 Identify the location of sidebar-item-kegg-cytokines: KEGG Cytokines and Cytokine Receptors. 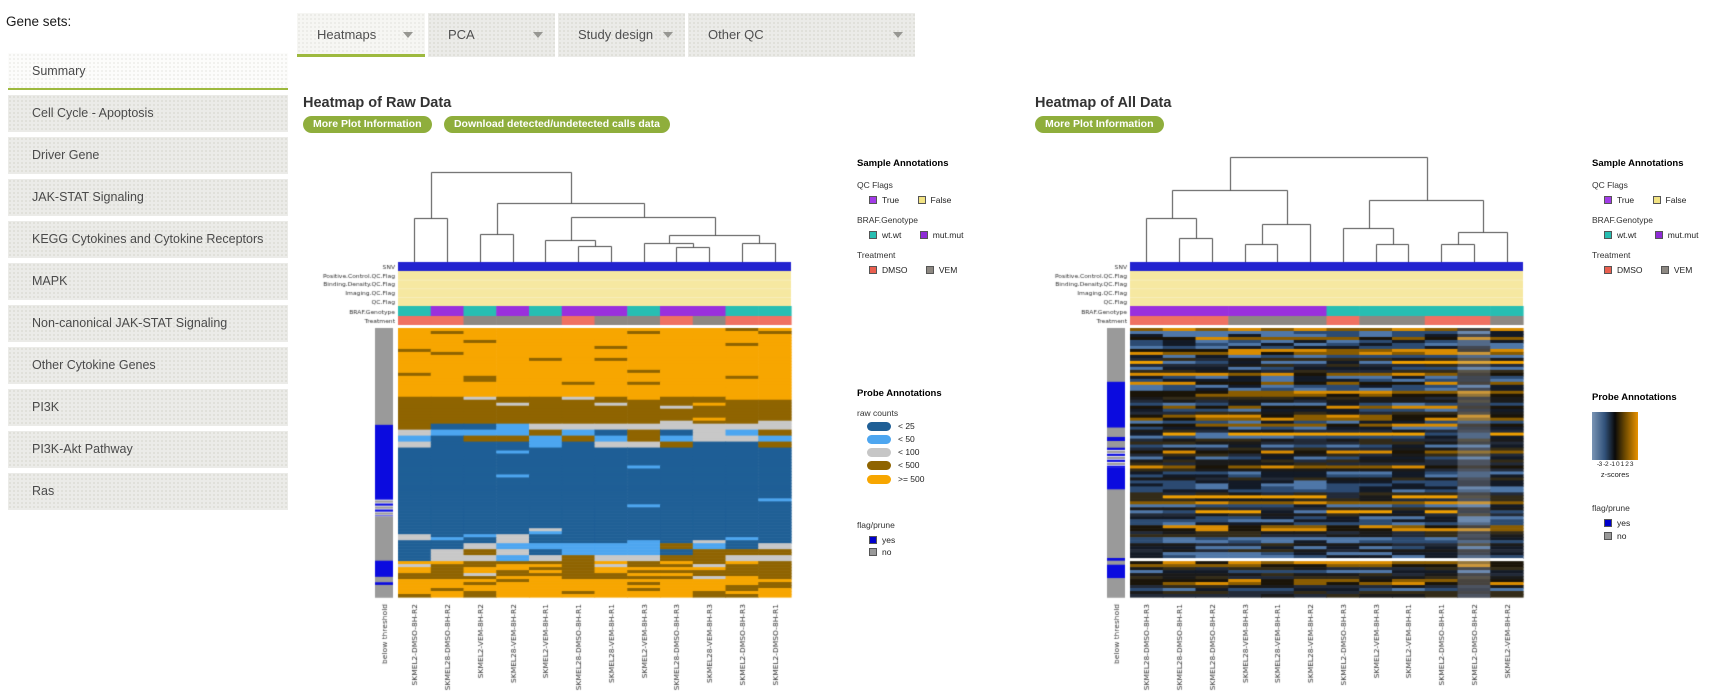
(148, 239).